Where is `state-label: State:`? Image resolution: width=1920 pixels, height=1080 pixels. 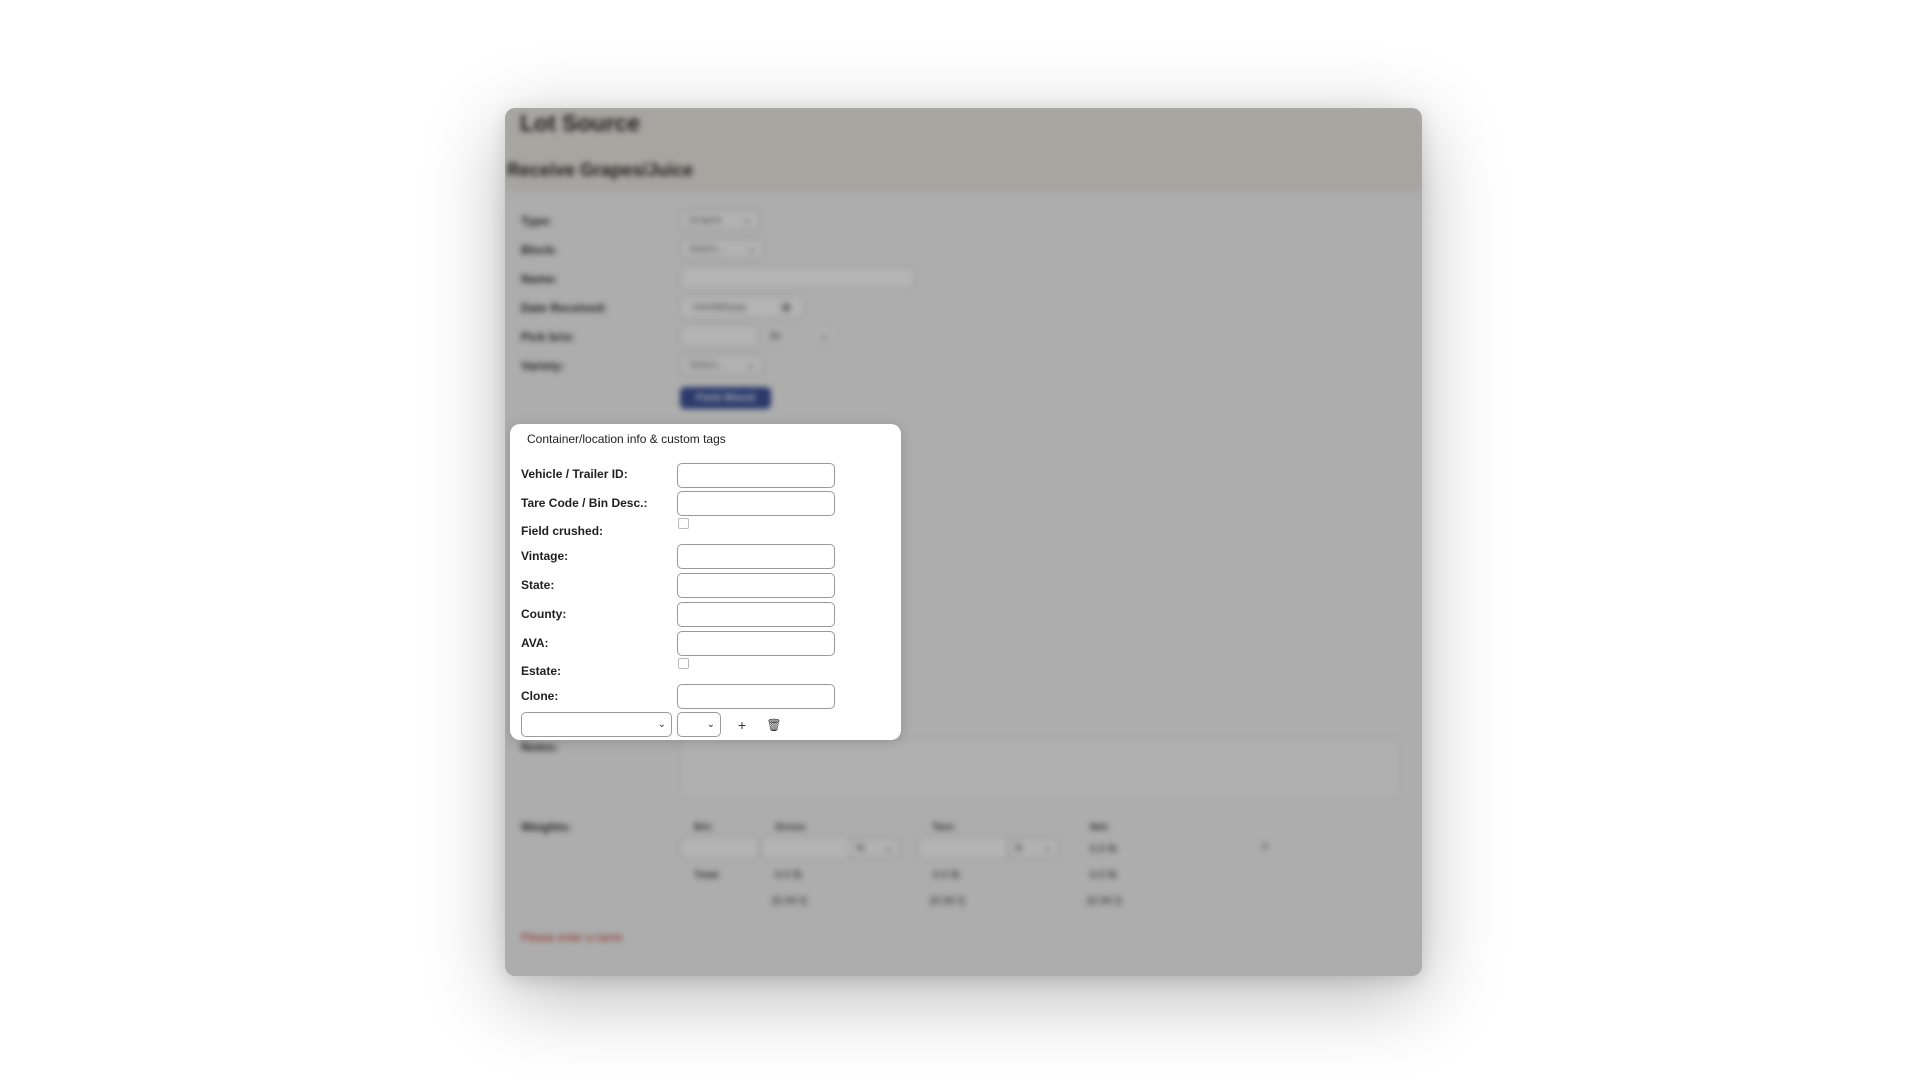 state-label: State: is located at coordinates (538, 585).